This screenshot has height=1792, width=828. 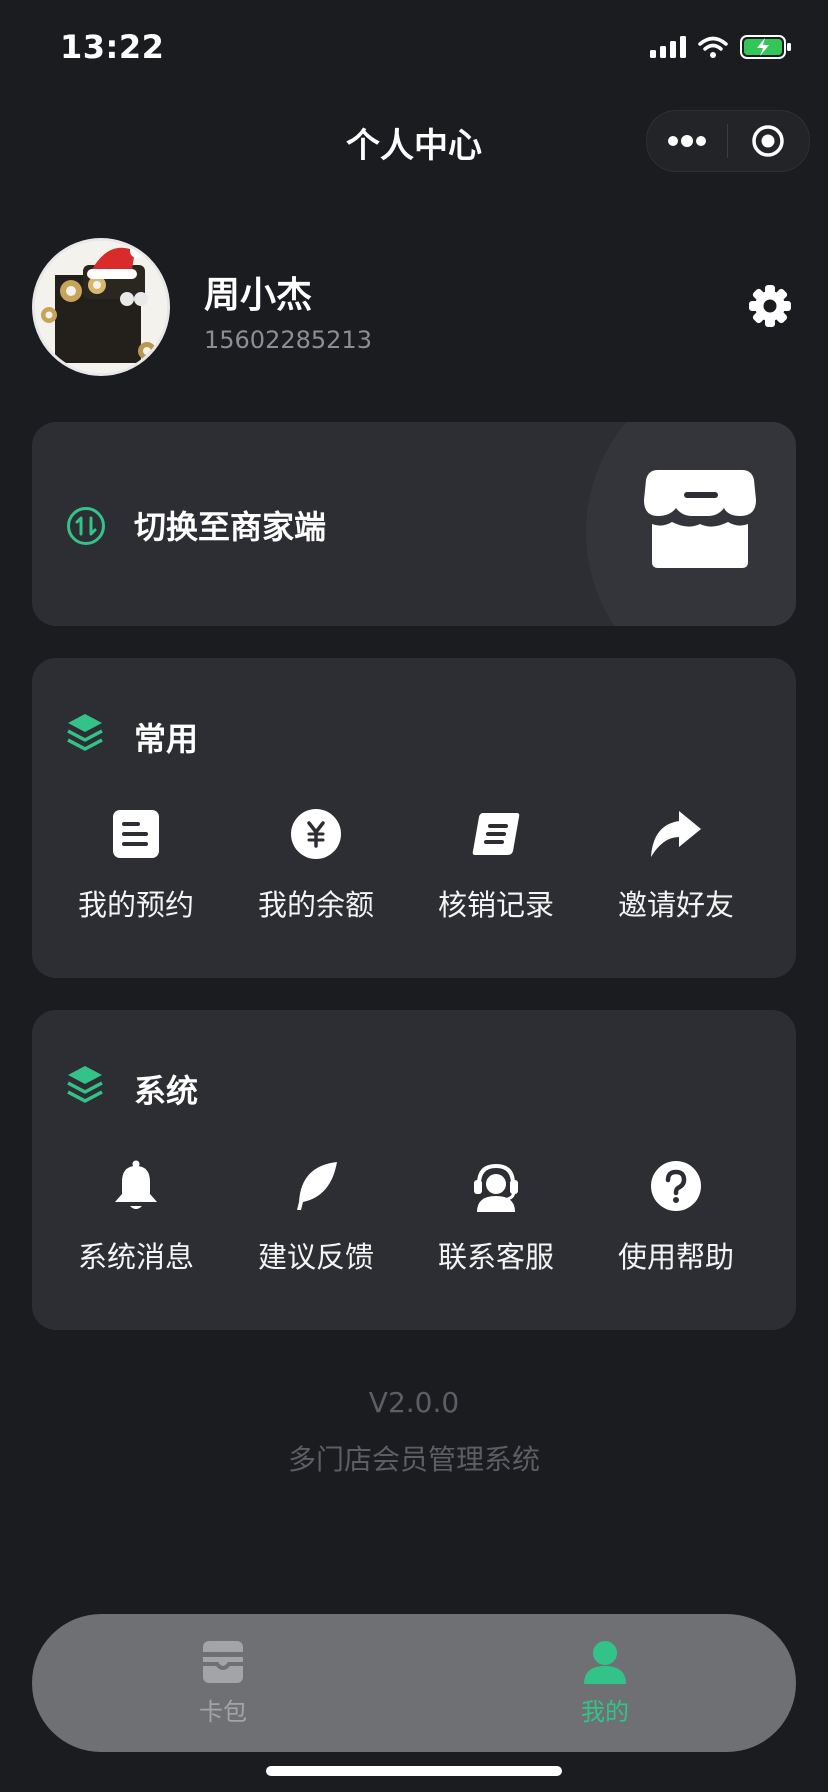 I want to click on settings-button, so click(x=770, y=306).